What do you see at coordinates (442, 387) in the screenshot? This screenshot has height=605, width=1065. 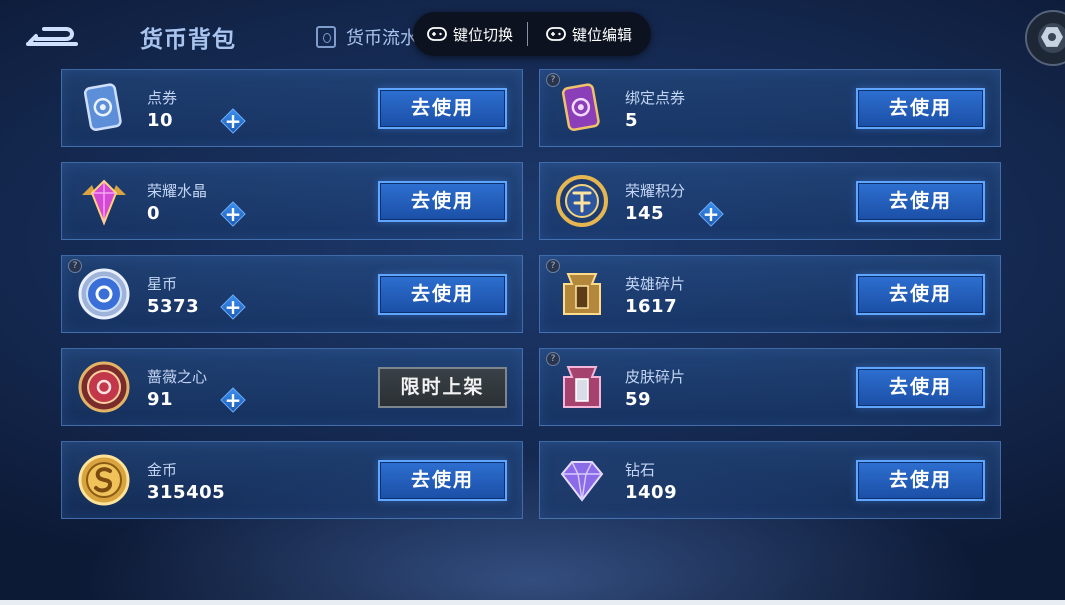 I see `limited-time-button: 限时上架` at bounding box center [442, 387].